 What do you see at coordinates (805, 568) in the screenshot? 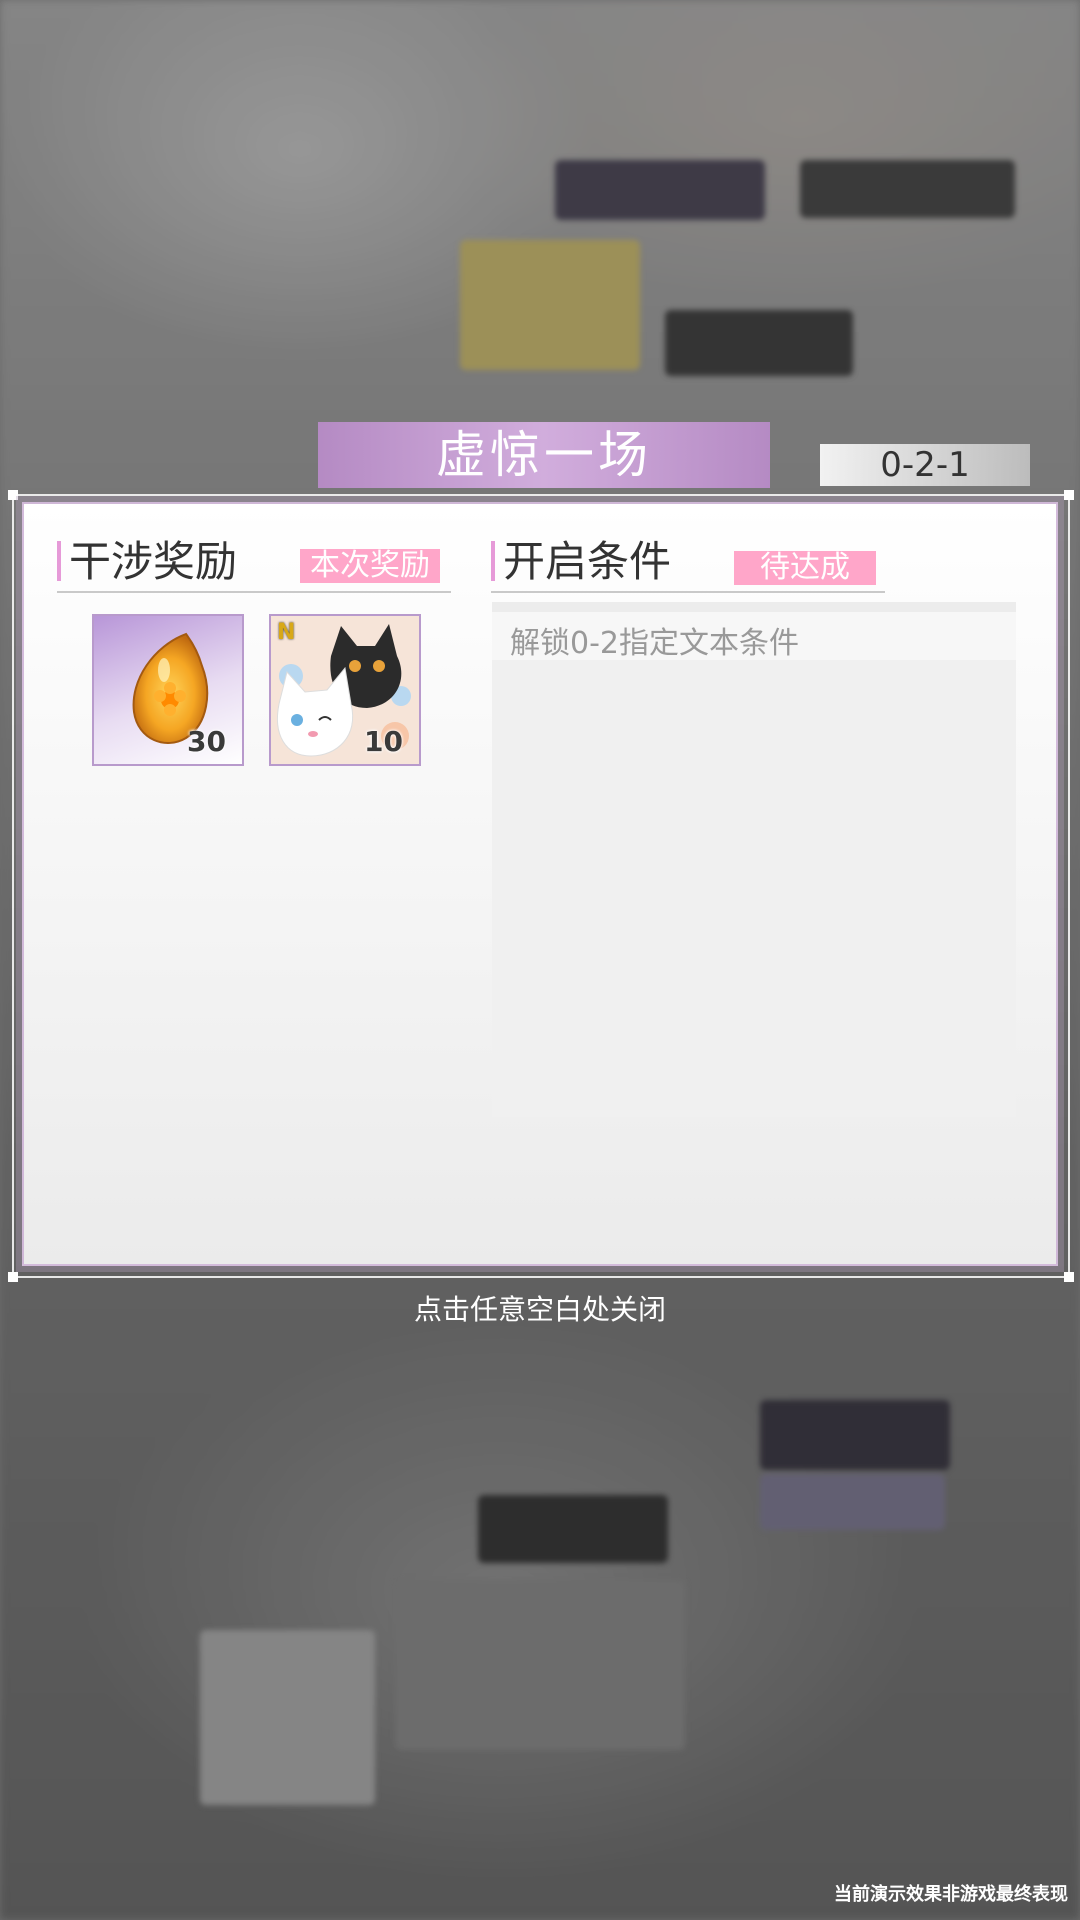
I see `conditions-tag: 待达成` at bounding box center [805, 568].